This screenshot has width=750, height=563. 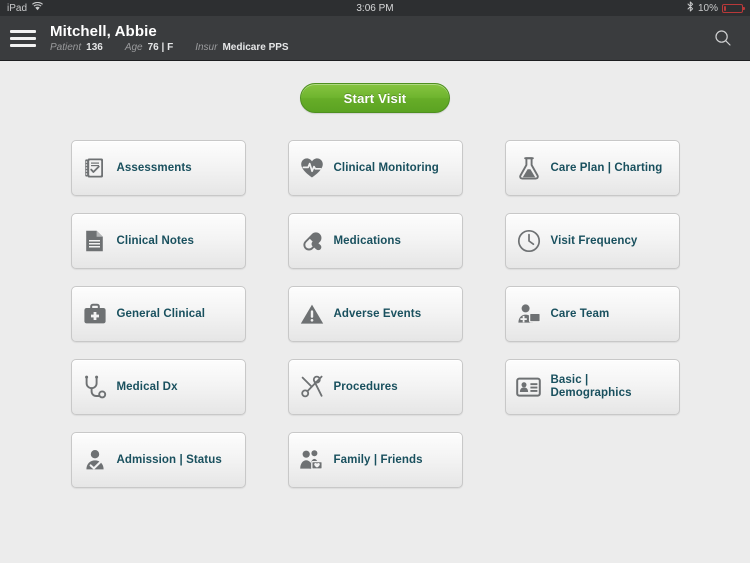 I want to click on family-heart-icon, so click(x=312, y=460).